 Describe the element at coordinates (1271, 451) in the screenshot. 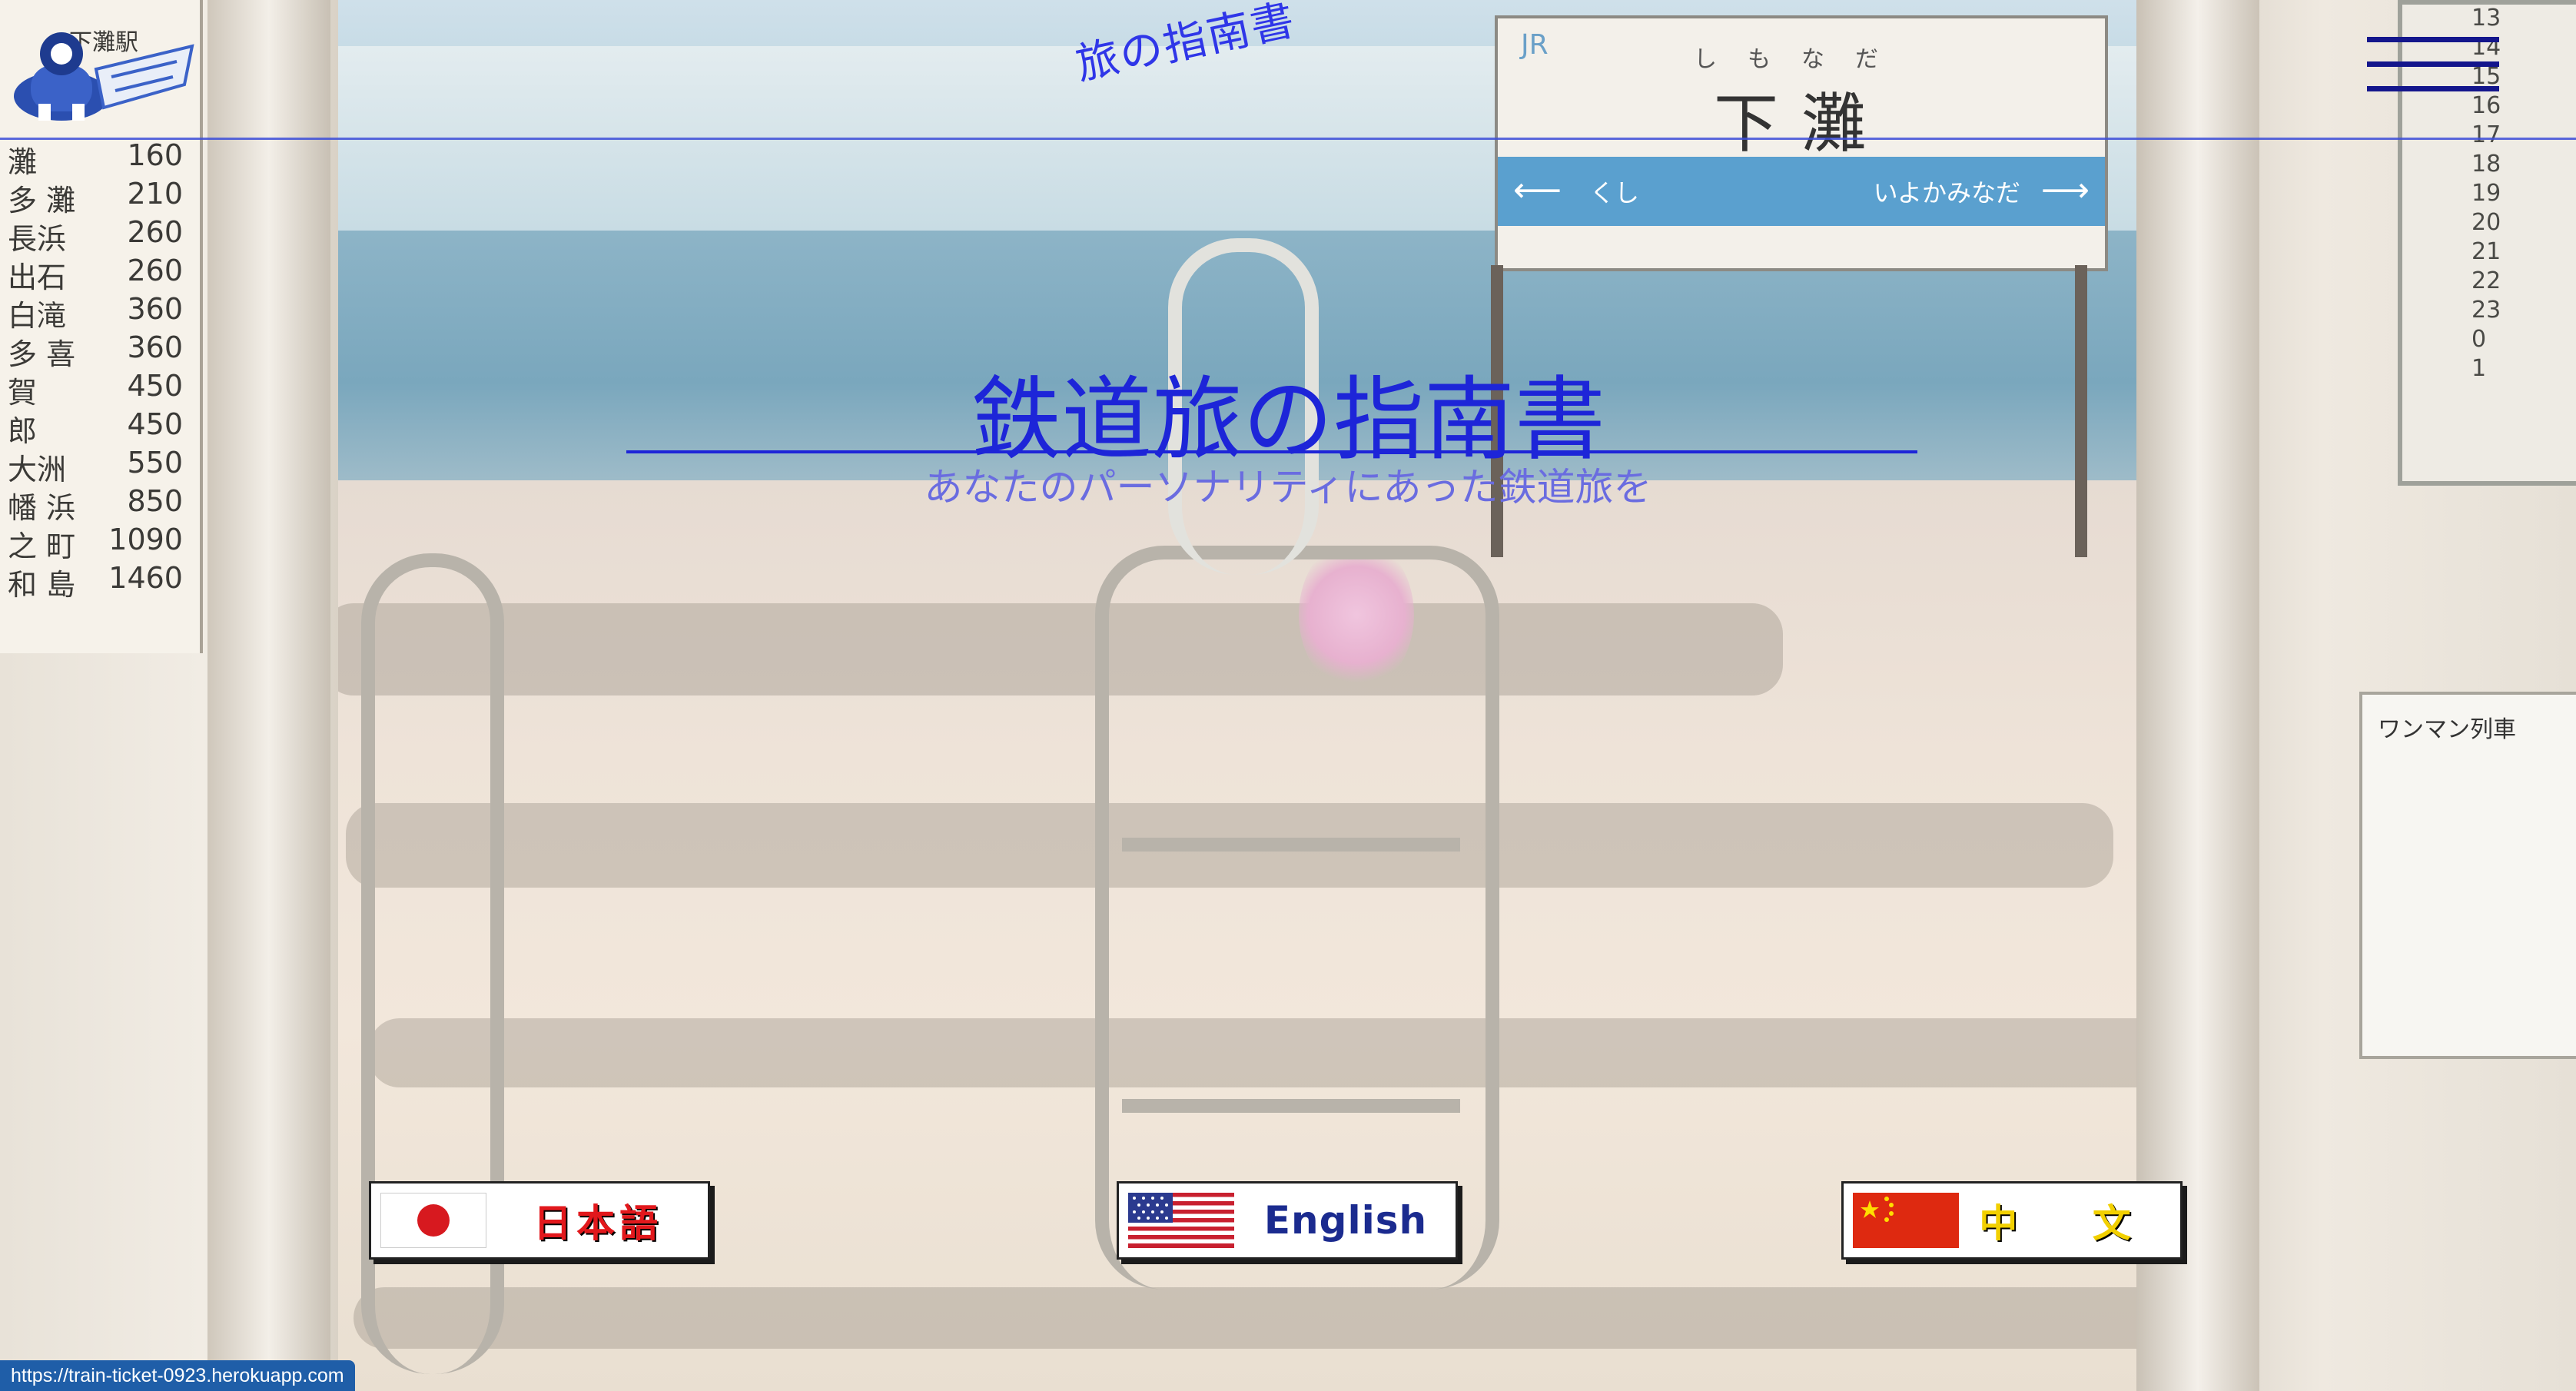

I see `hero-underline` at that location.